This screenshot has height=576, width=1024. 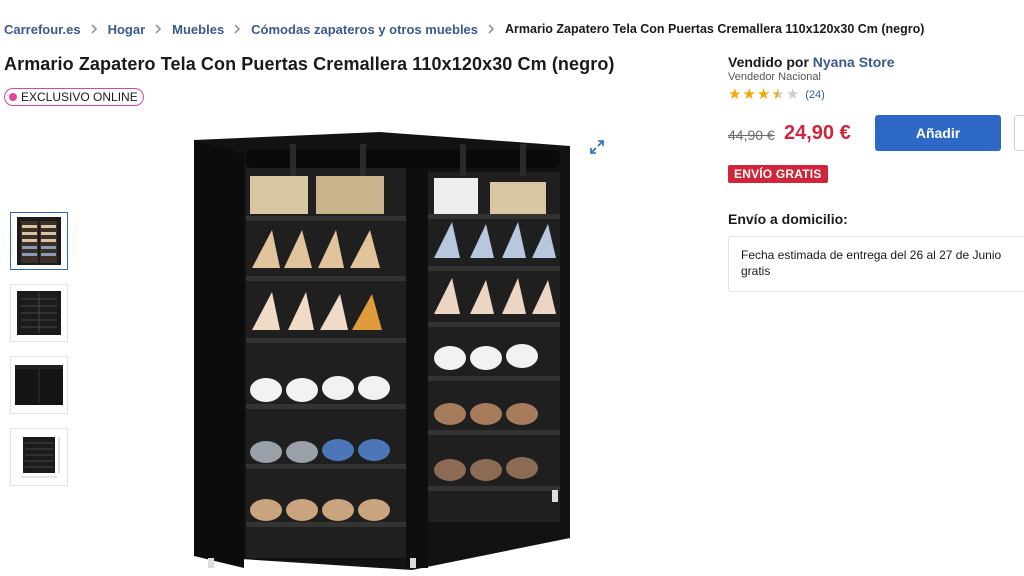 I want to click on free-shipping-badge: ENVÍO GRATIS, so click(x=778, y=174).